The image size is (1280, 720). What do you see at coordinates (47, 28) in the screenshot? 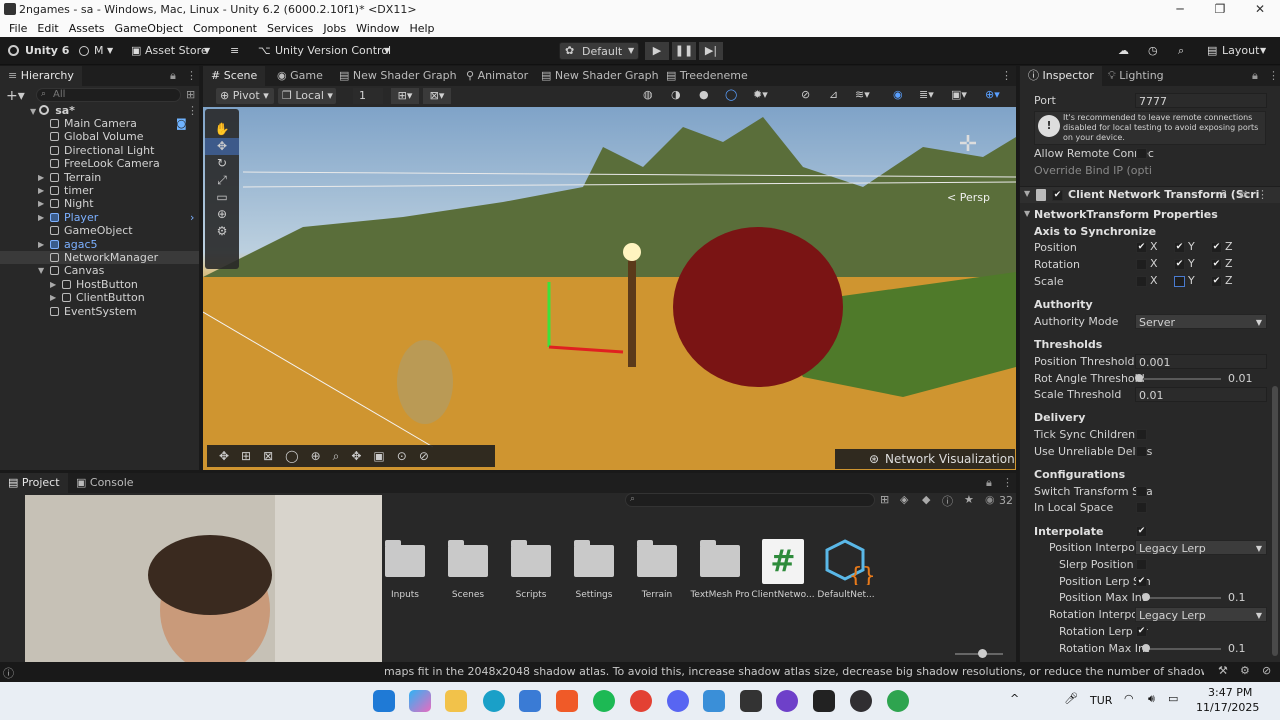
I see `menu-edit: Edit` at bounding box center [47, 28].